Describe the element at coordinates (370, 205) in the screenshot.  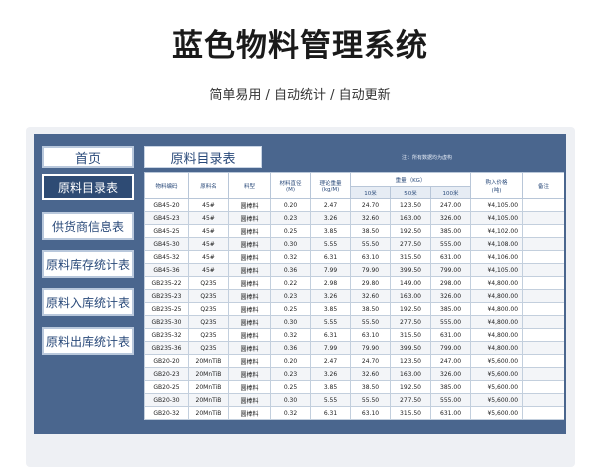
I see `table-cell: 24.70` at that location.